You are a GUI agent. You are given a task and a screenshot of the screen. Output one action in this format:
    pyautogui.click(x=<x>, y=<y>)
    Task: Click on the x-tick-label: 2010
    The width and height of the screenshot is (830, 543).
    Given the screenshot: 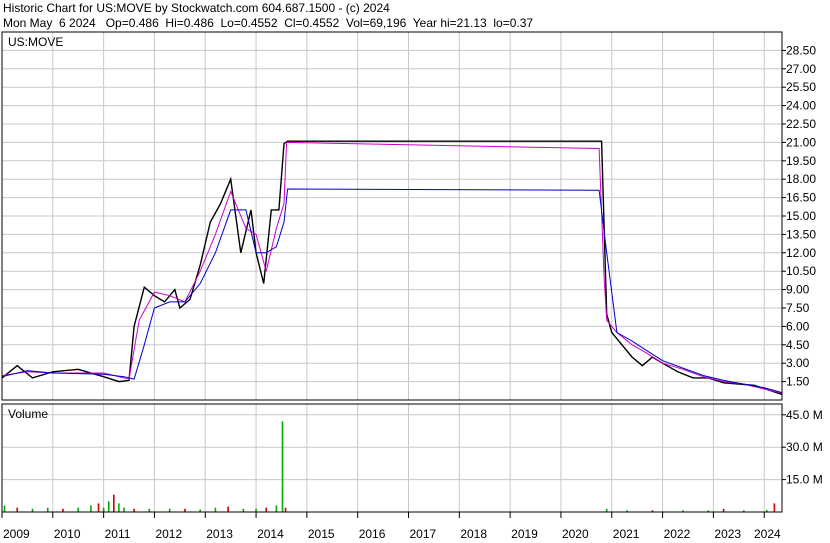 What is the action you would take?
    pyautogui.click(x=67, y=534)
    